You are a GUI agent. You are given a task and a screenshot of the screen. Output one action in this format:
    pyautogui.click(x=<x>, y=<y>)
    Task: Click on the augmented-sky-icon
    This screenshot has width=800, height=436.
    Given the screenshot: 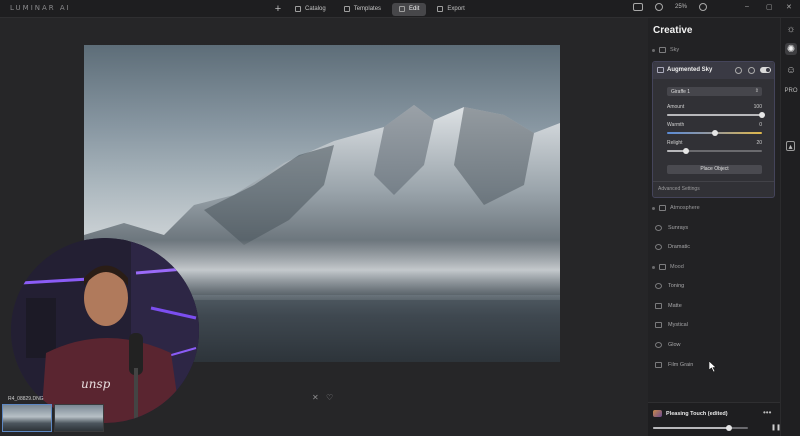 What is the action you would take?
    pyautogui.click(x=660, y=70)
    